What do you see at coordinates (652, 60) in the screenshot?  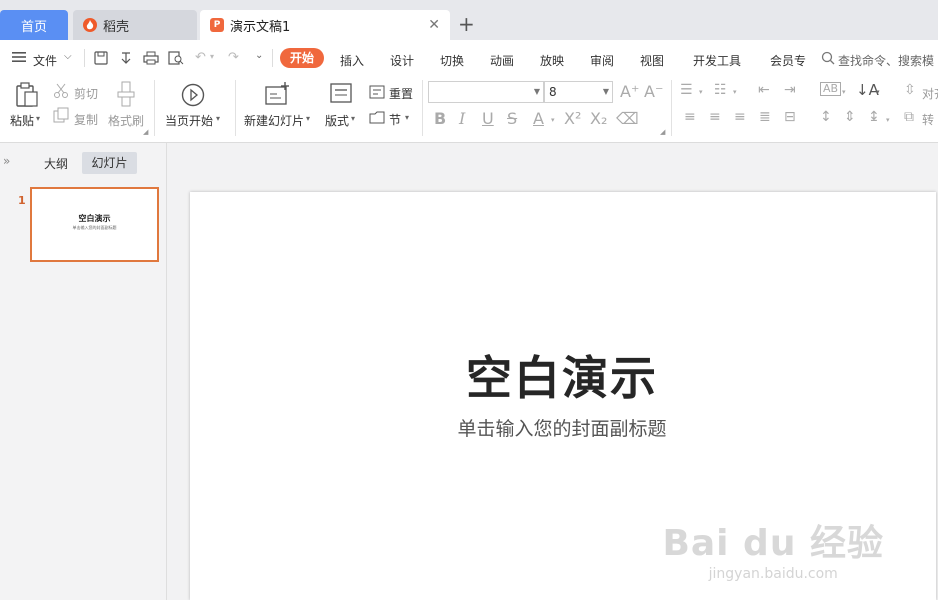 I see `menu-view: 视图` at bounding box center [652, 60].